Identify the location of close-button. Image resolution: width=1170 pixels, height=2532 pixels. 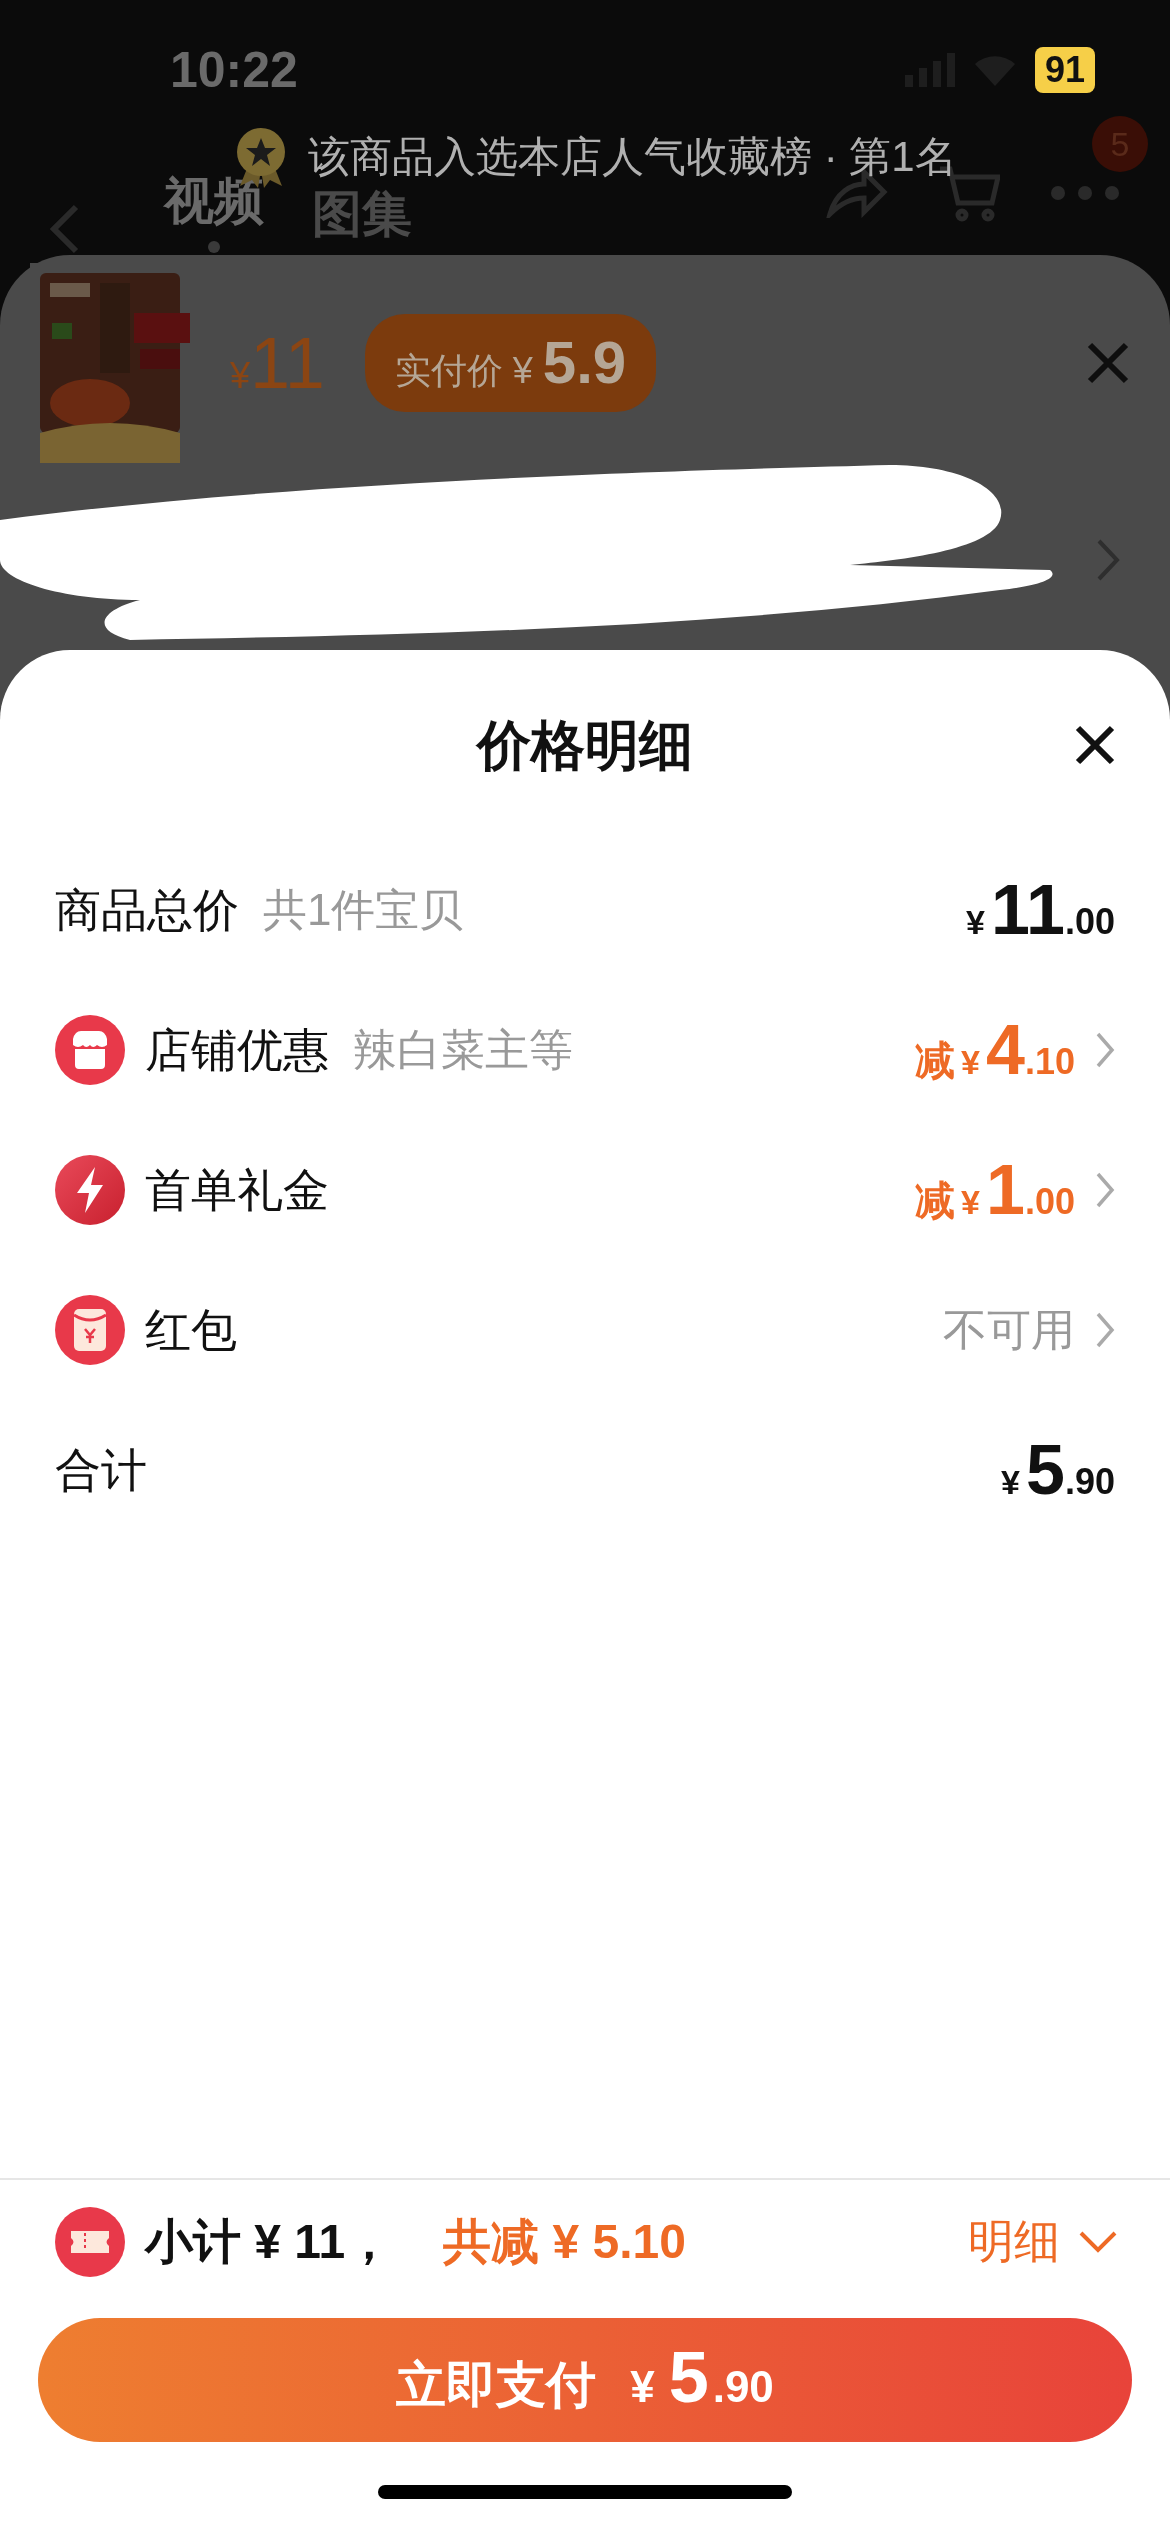
(1095, 745).